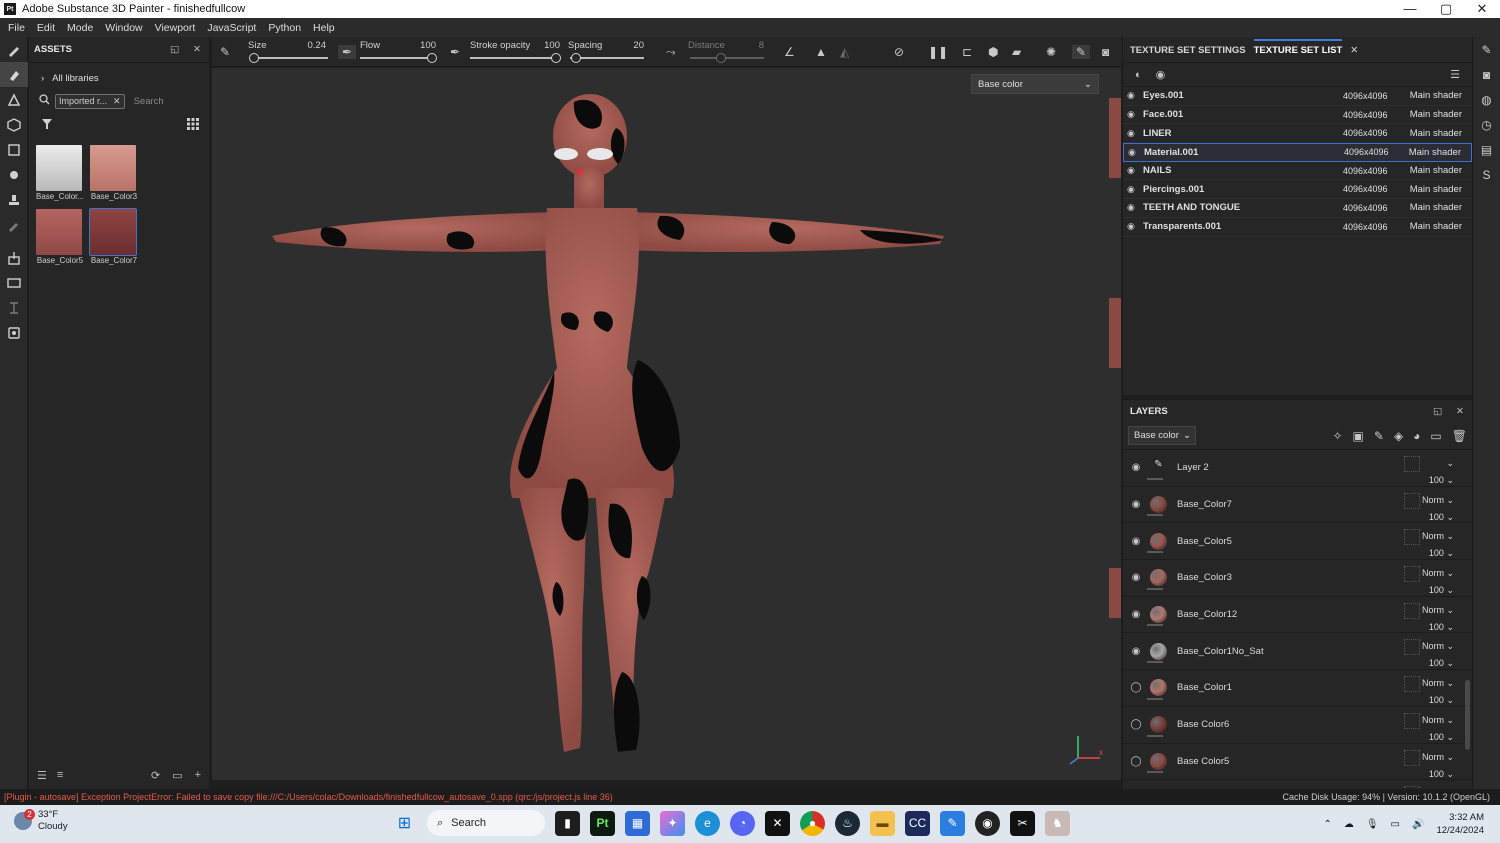 This screenshot has height=843, width=1500. What do you see at coordinates (1349, 824) in the screenshot?
I see `onedrive-icon: ☁` at bounding box center [1349, 824].